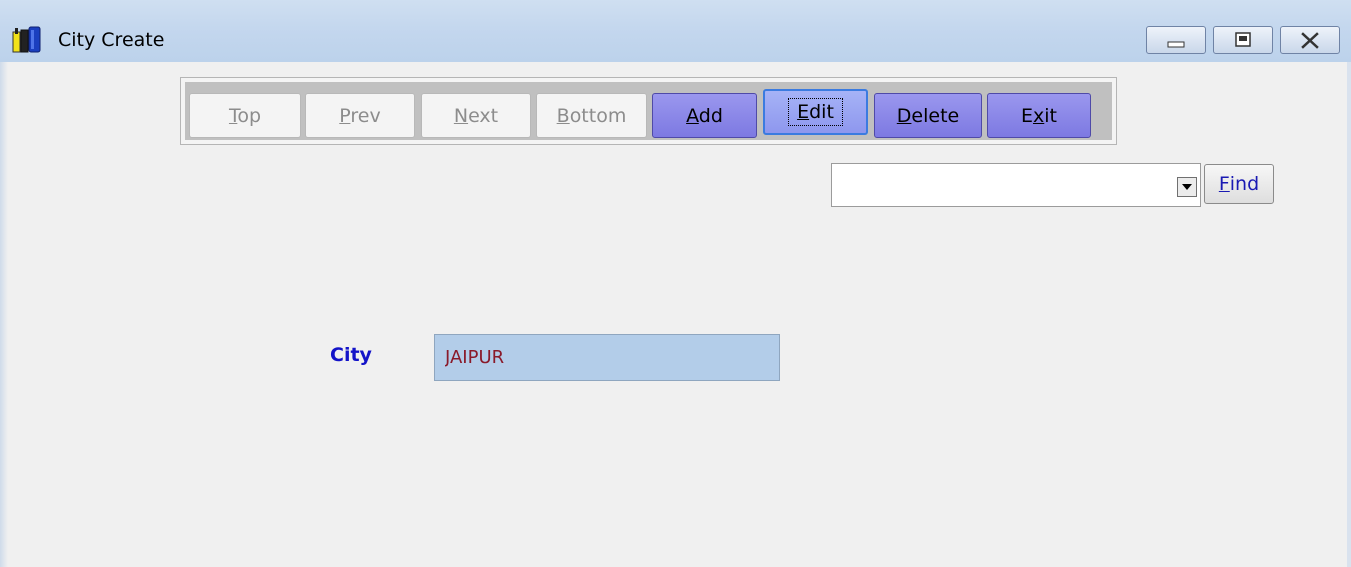  Describe the element at coordinates (1187, 187) in the screenshot. I see `dropdown-arrow-button` at that location.